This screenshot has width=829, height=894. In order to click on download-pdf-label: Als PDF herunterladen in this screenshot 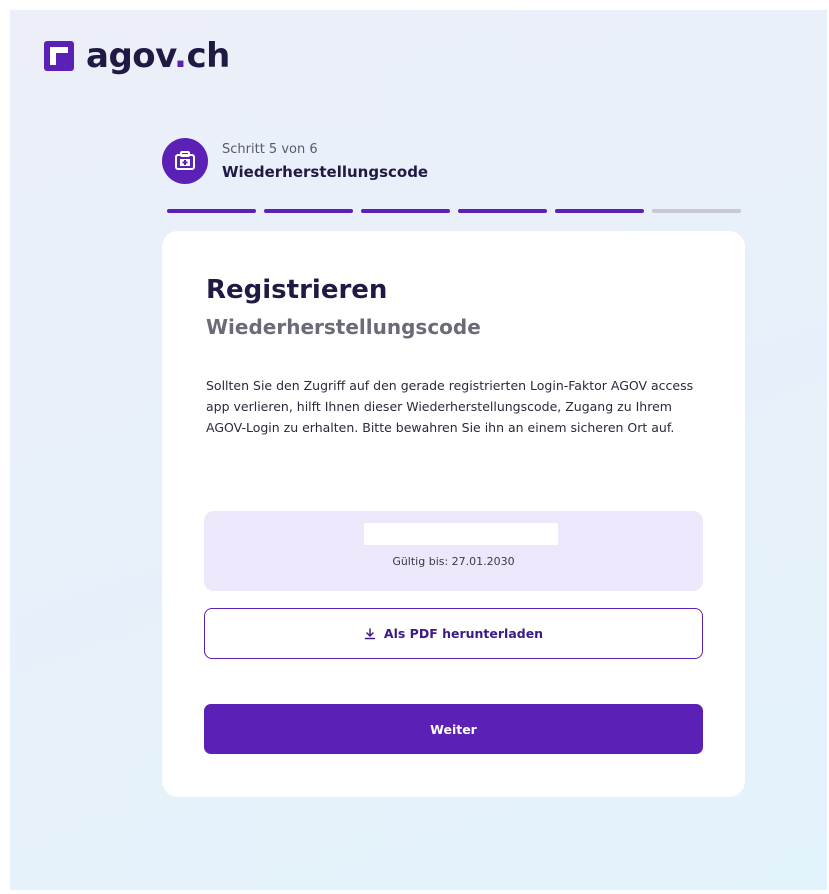, I will do `click(463, 633)`.